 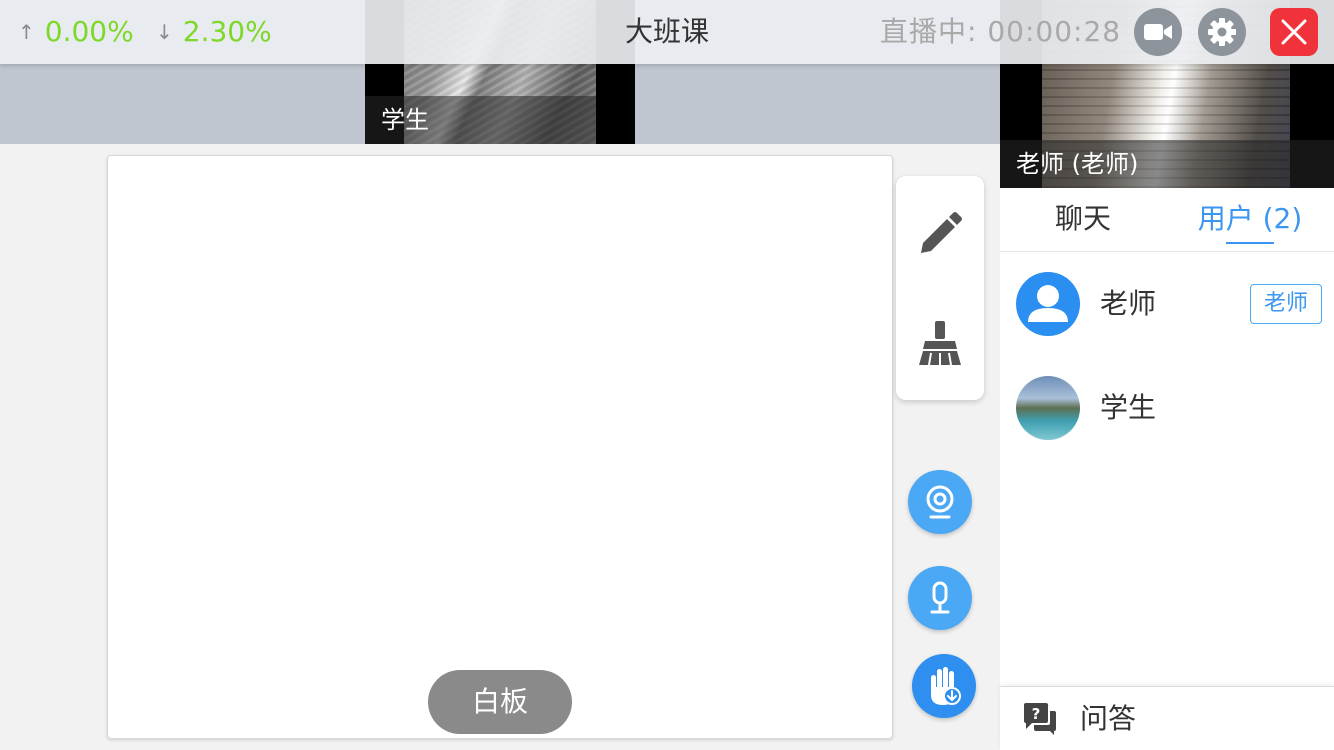 I want to click on video-camera-icon, so click(x=1158, y=32).